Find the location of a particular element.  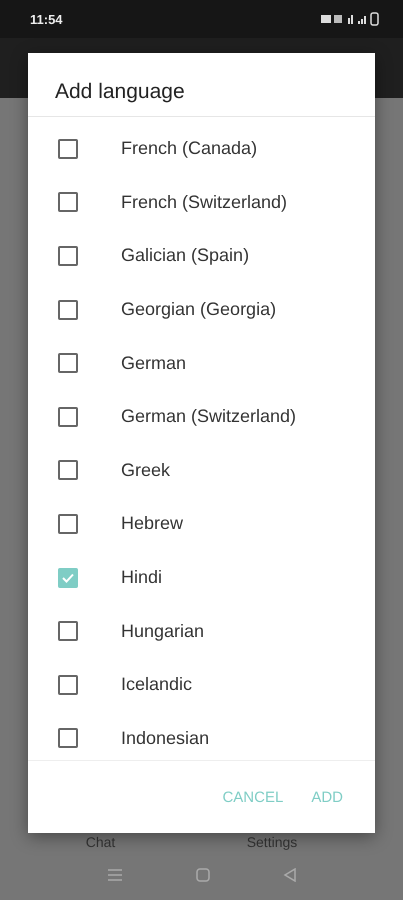

language-option: Icelandic is located at coordinates (201, 685).